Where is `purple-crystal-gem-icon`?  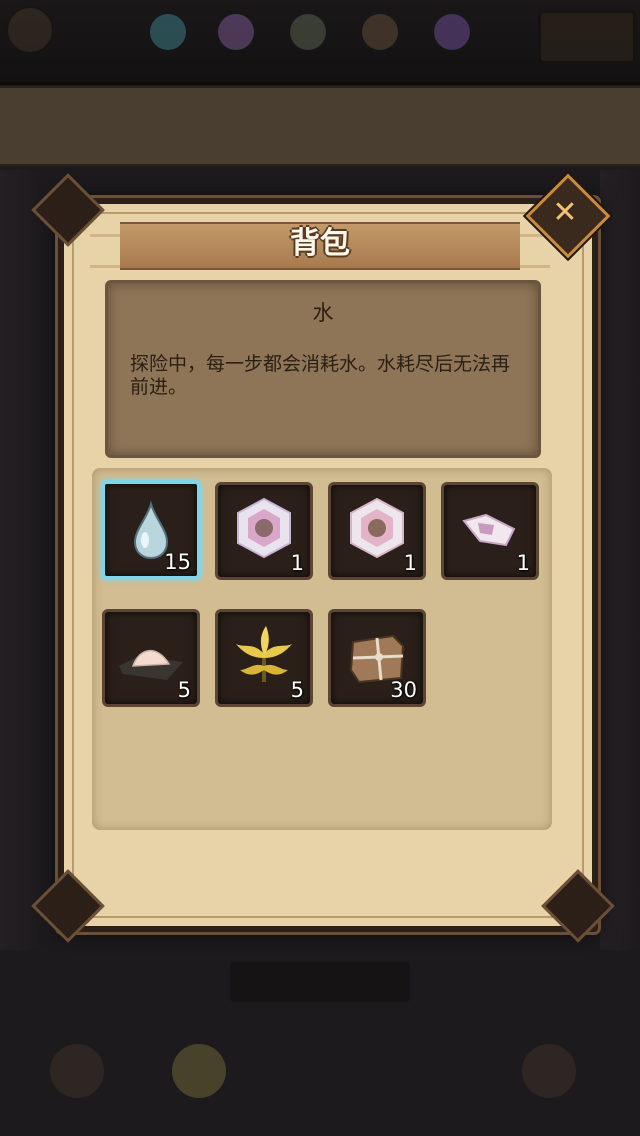 purple-crystal-gem-icon is located at coordinates (264, 528).